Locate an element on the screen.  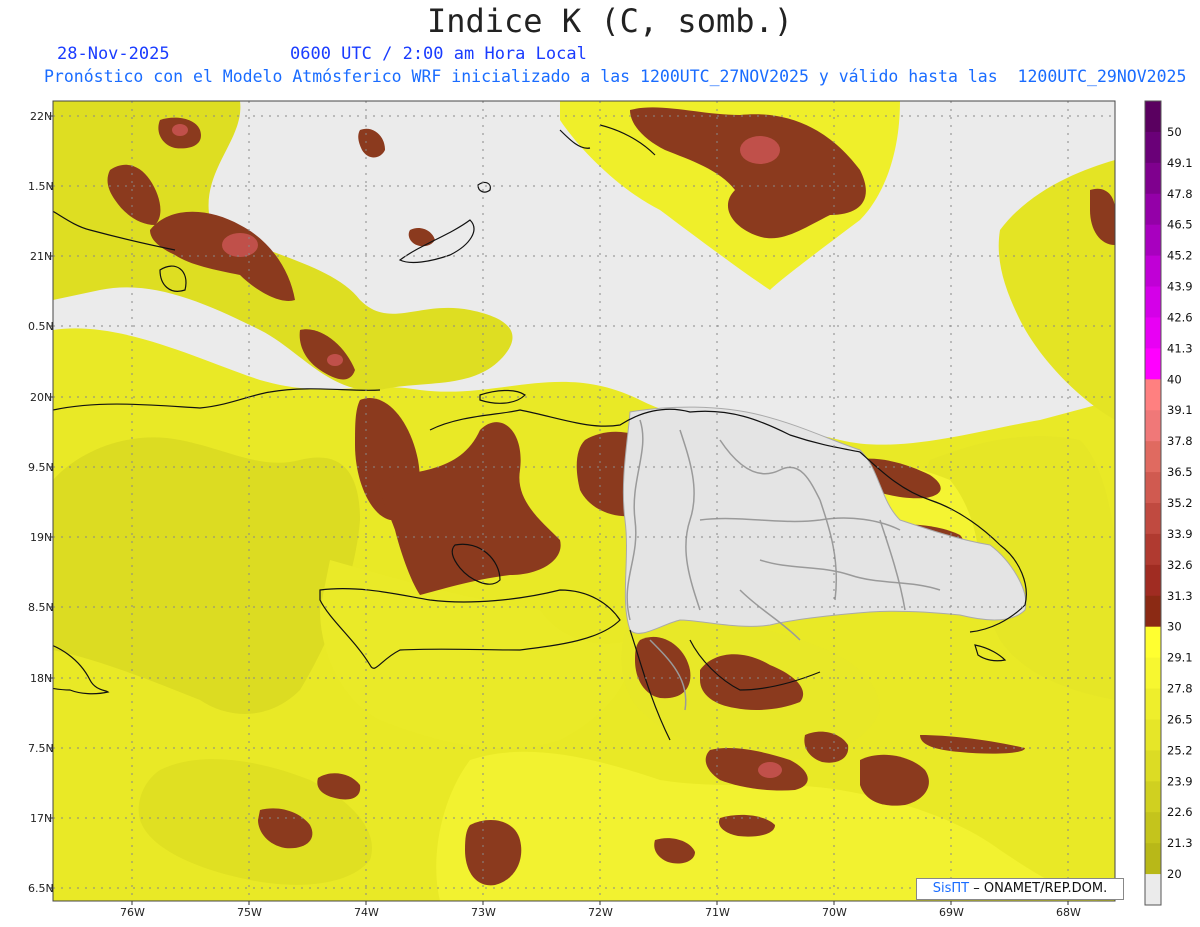
colorbar-label: 25.2 is located at coordinates (1180, 750).